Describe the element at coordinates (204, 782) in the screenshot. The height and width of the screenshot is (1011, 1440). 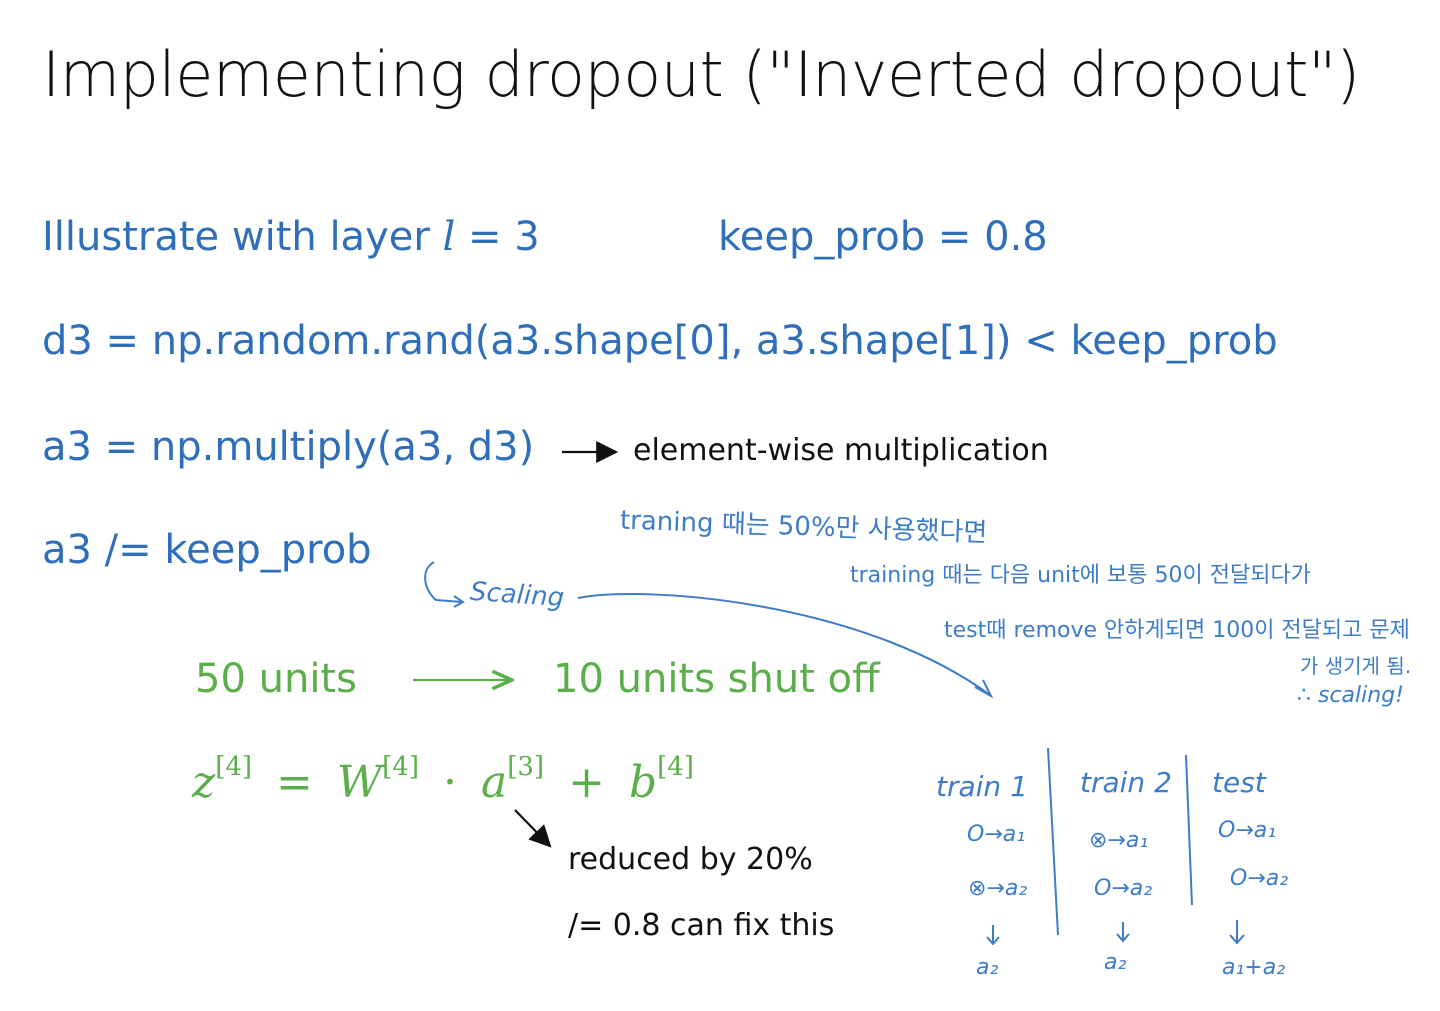
I see `eq-z: z` at that location.